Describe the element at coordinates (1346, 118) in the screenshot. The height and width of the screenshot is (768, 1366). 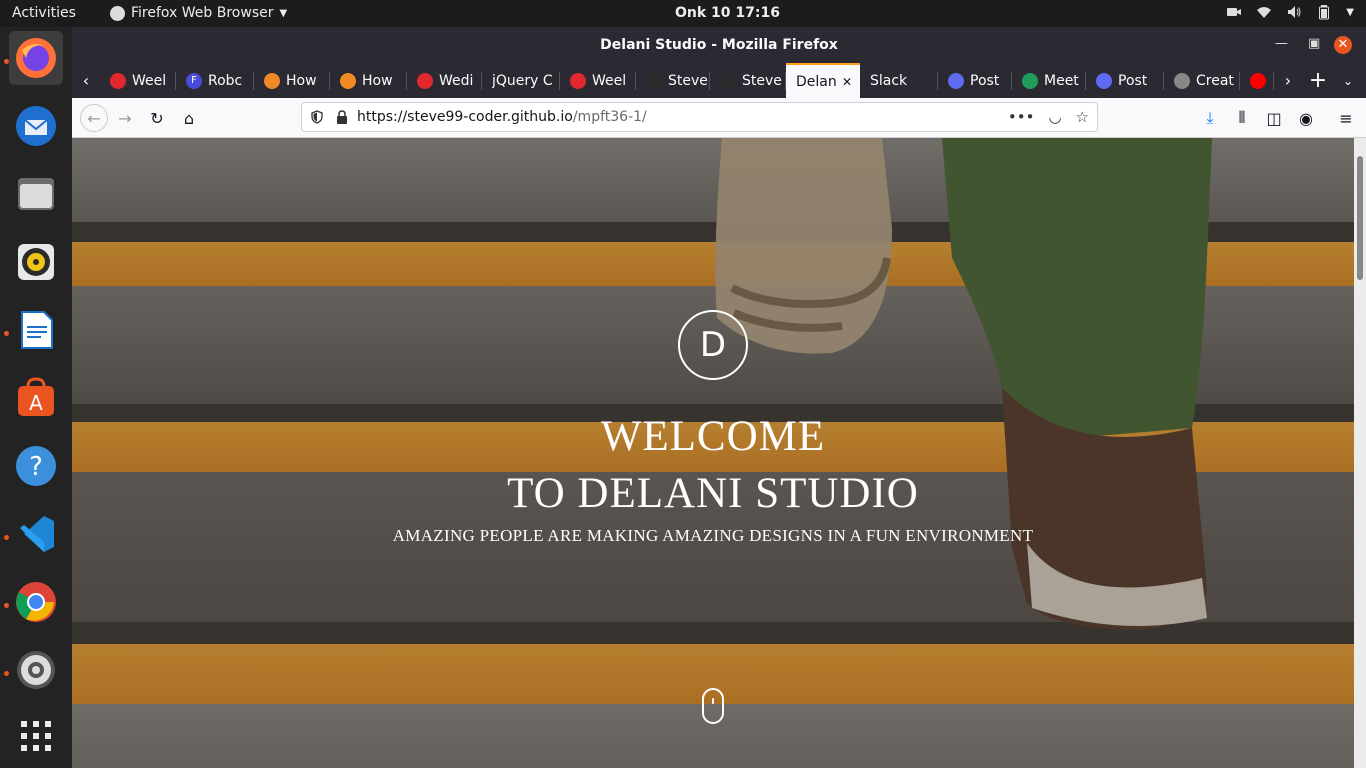
I see `menu-icon: ≡` at that location.